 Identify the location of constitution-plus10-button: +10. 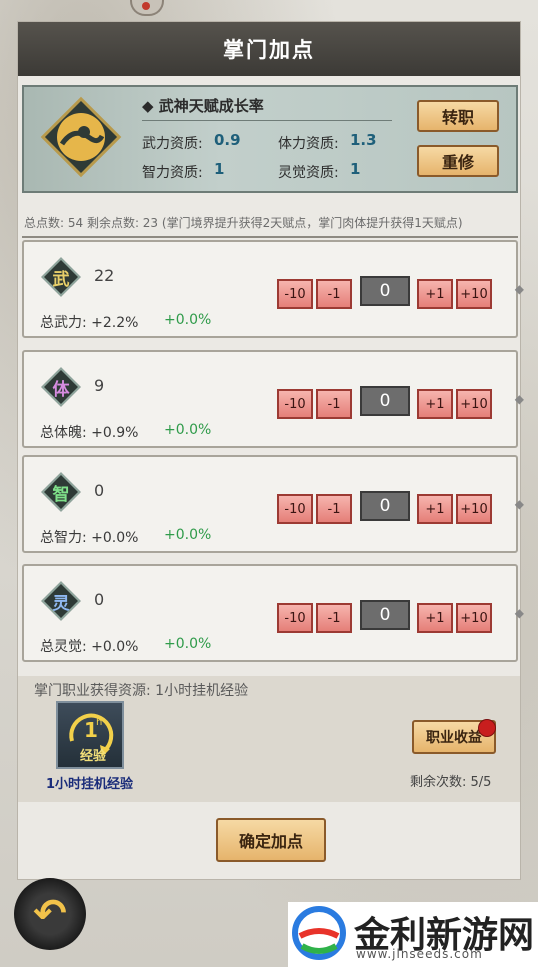
(474, 404).